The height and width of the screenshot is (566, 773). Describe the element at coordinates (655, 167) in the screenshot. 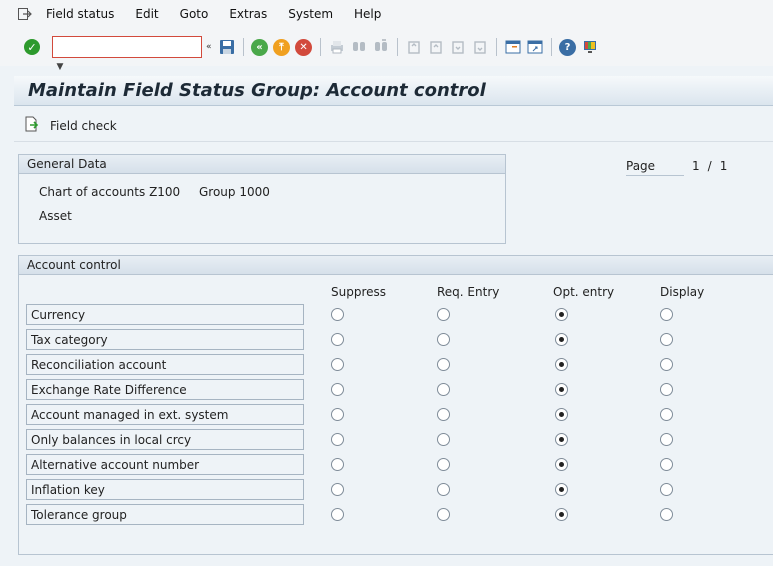

I see `page-label: Page` at that location.